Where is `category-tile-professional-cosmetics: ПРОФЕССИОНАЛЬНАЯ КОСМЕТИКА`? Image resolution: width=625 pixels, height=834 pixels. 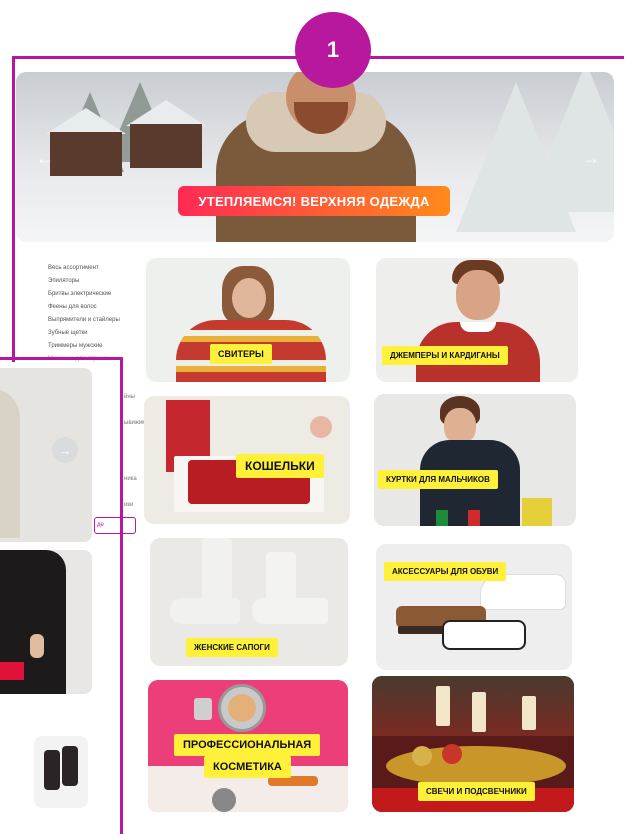 category-tile-professional-cosmetics: ПРОФЕССИОНАЛЬНАЯ КОСМЕТИКА is located at coordinates (248, 746).